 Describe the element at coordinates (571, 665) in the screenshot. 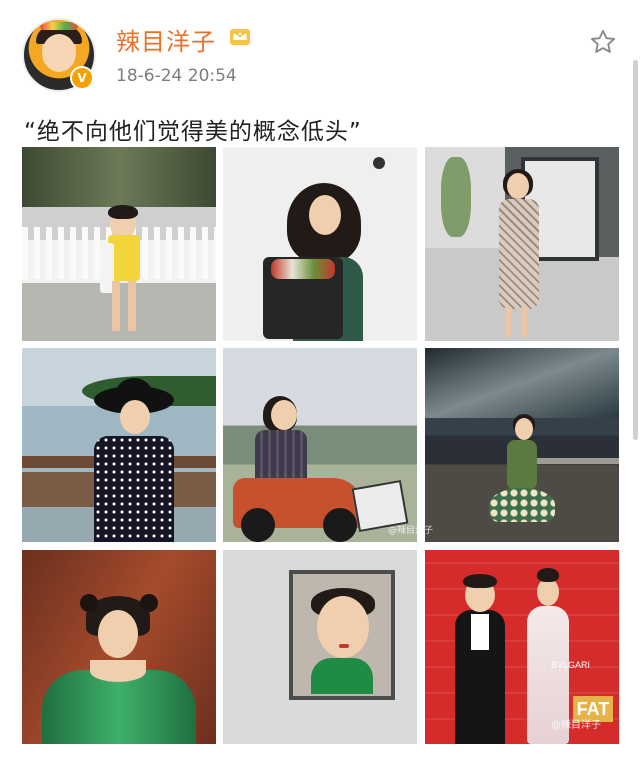

I see `brand-text: BVLGARI` at that location.